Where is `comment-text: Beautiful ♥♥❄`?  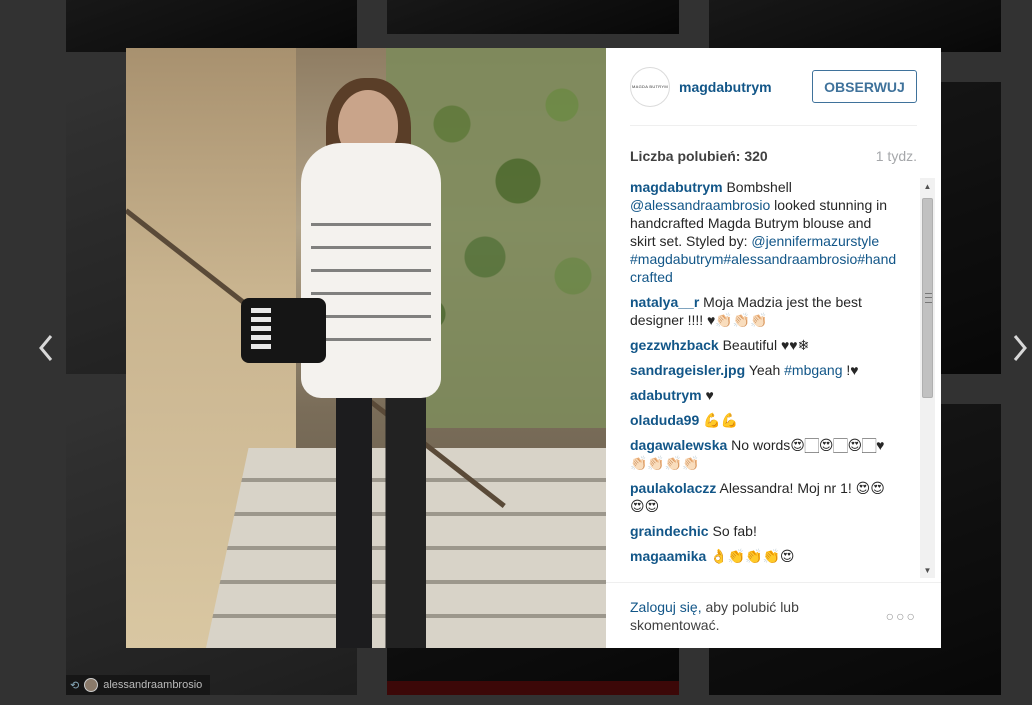 comment-text: Beautiful ♥♥❄ is located at coordinates (766, 345).